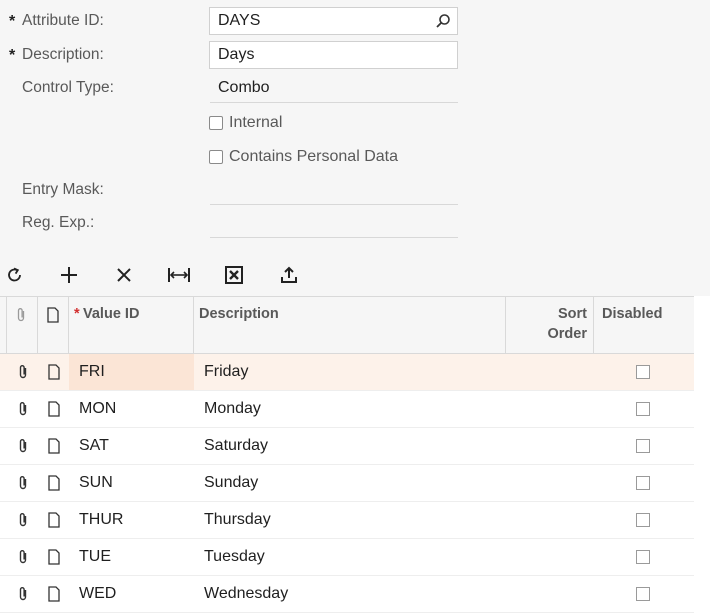 The height and width of the screenshot is (613, 710). Describe the element at coordinates (63, 54) in the screenshot. I see `description-label: Description:` at that location.